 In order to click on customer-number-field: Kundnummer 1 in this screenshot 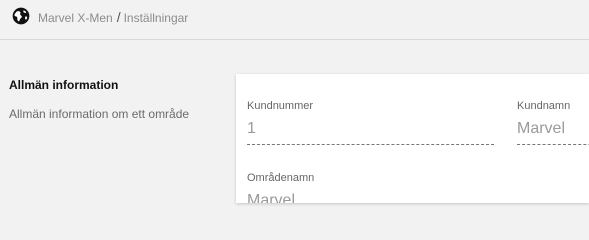, I will do `click(370, 122)`.